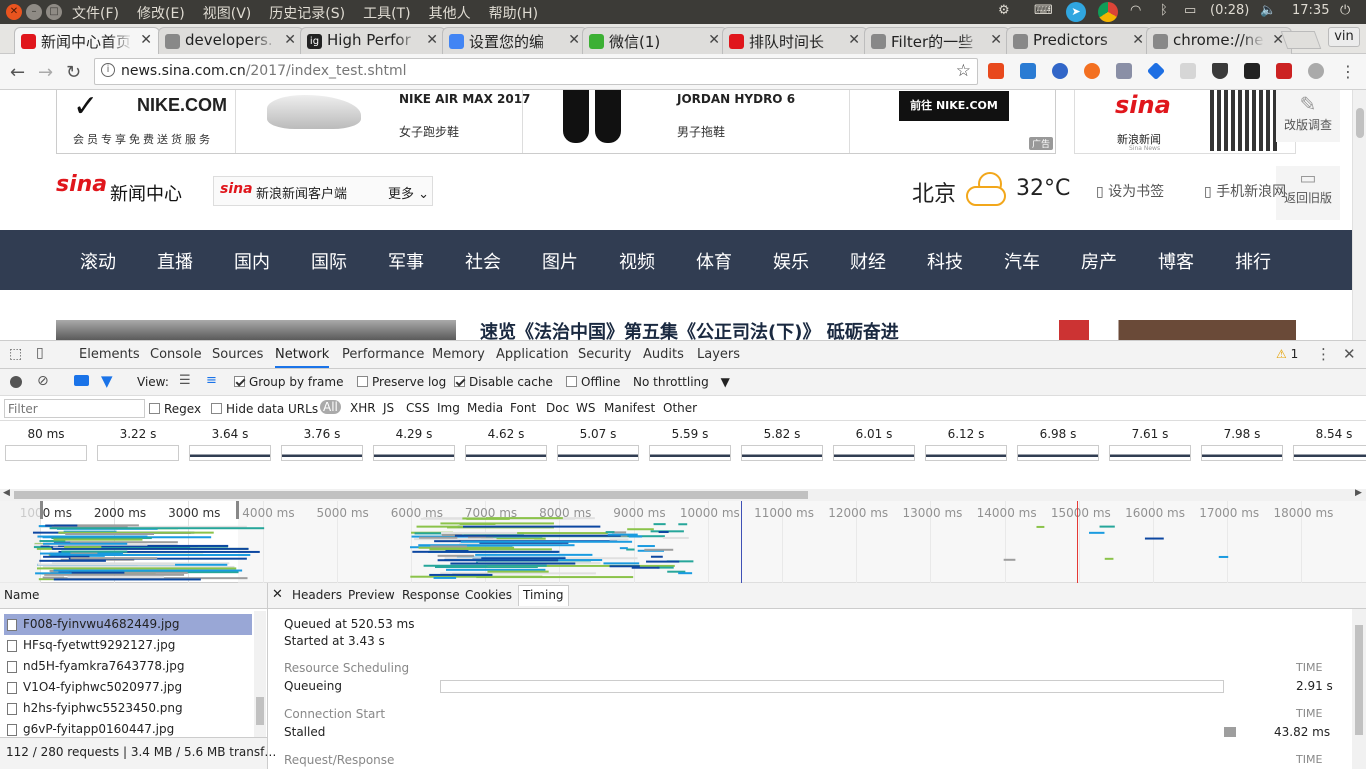  What do you see at coordinates (373, 40) in the screenshot?
I see `browser-tab: ig High Perfor ✕` at bounding box center [373, 40].